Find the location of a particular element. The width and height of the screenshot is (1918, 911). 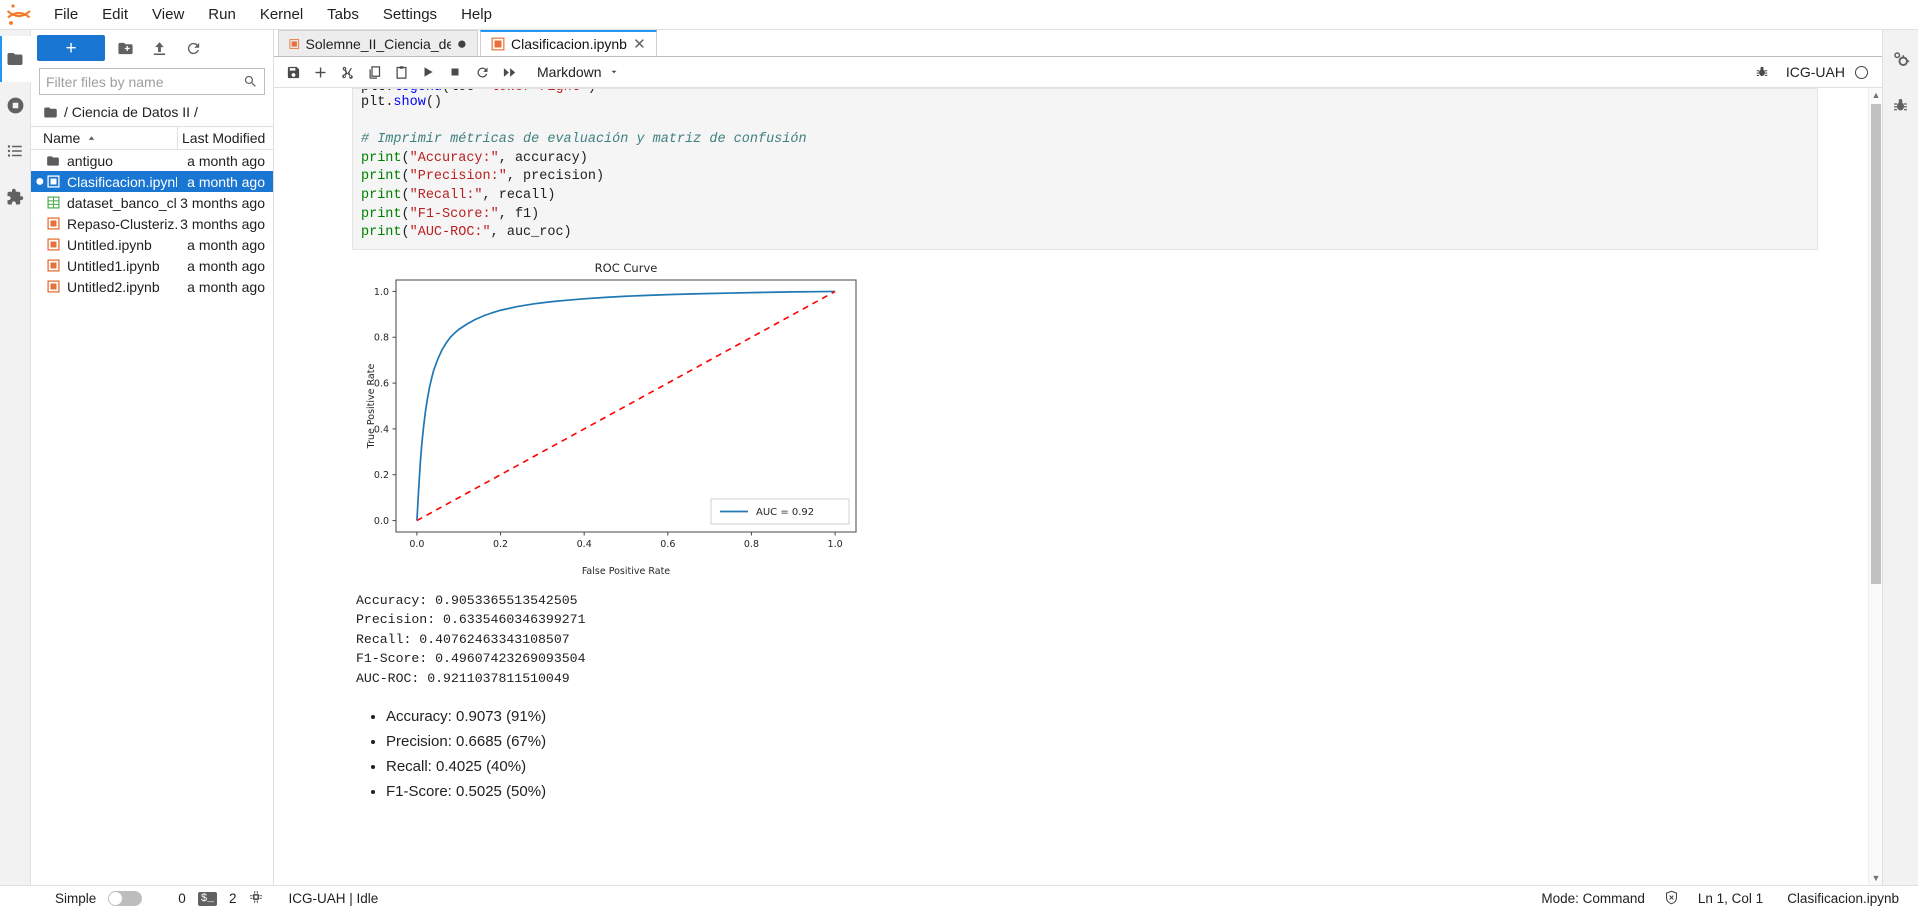

new-launcher-button: + is located at coordinates (71, 48).